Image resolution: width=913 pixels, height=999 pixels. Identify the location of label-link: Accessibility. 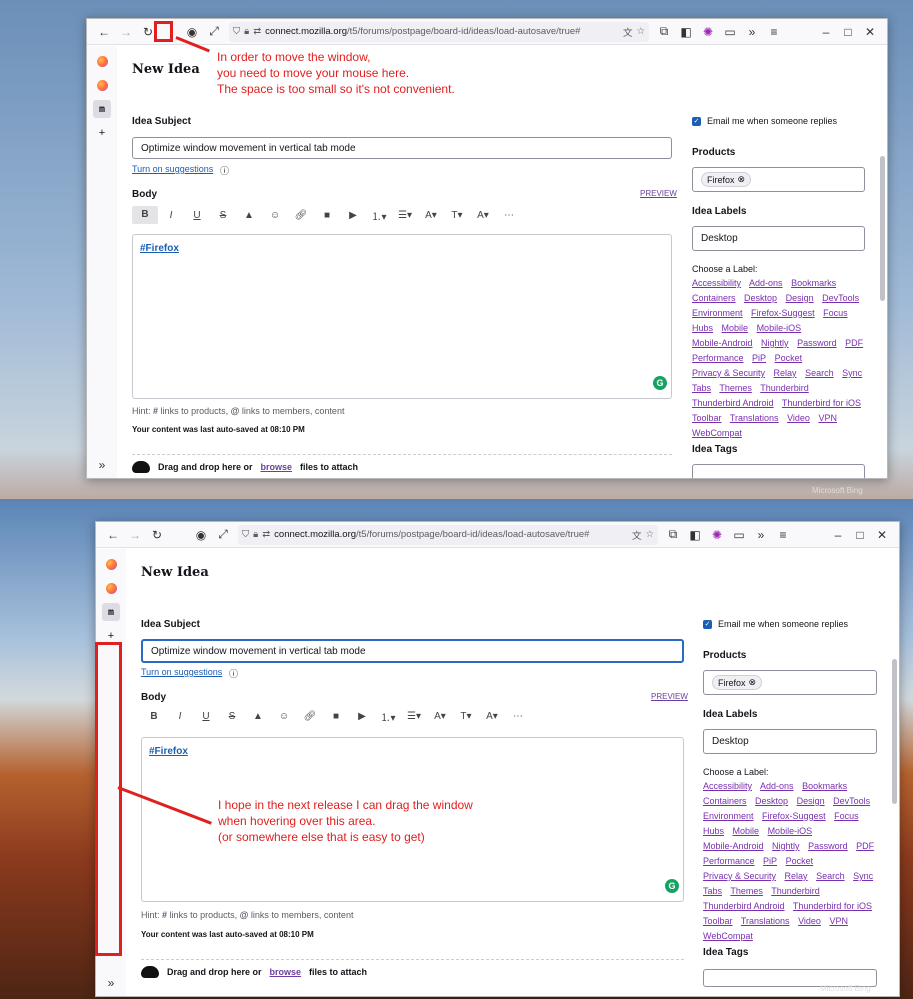
(716, 283).